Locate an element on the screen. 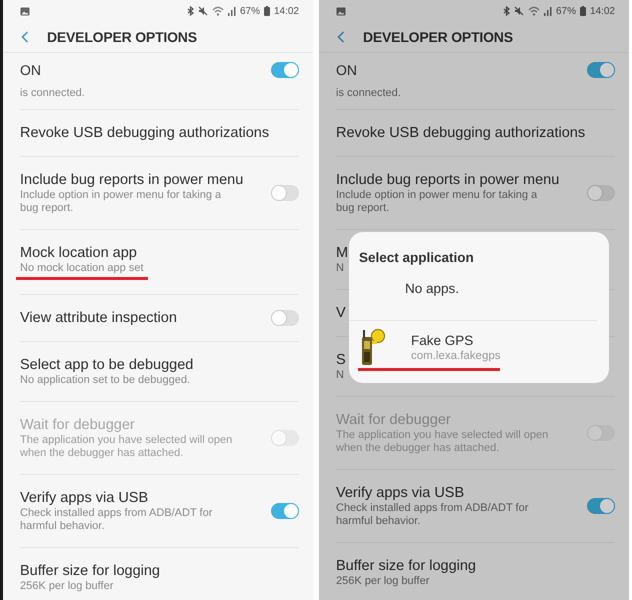 The width and height of the screenshot is (632, 600). setting-title: Mock location app is located at coordinates (79, 253).